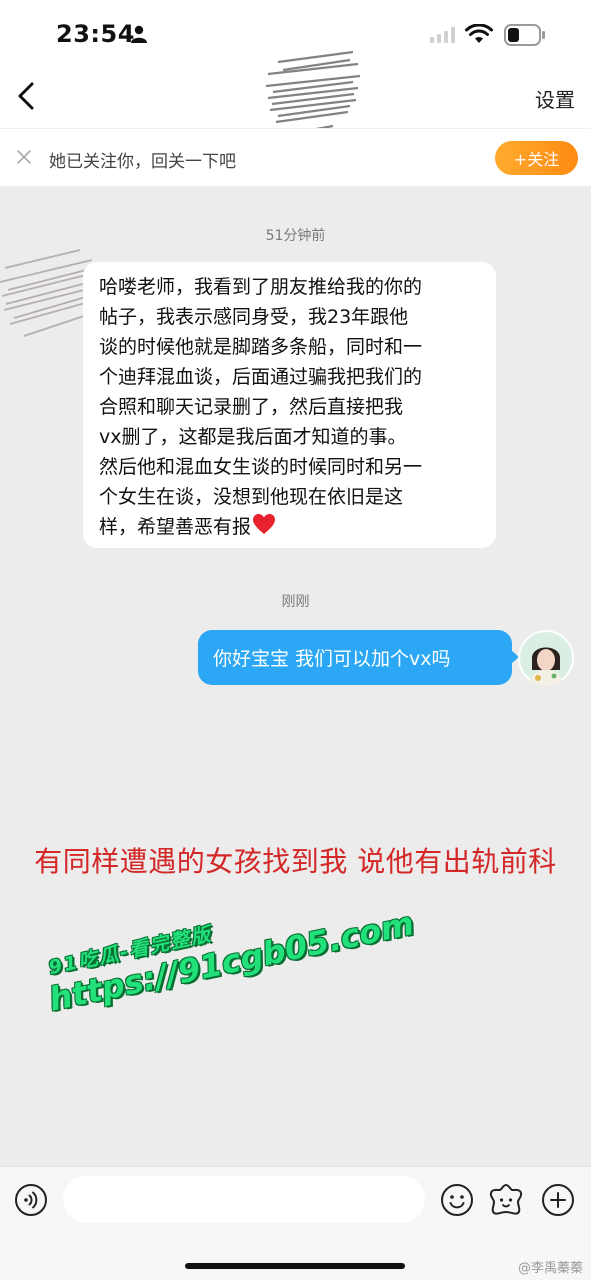 The width and height of the screenshot is (591, 1280). I want to click on heart-icon, so click(264, 524).